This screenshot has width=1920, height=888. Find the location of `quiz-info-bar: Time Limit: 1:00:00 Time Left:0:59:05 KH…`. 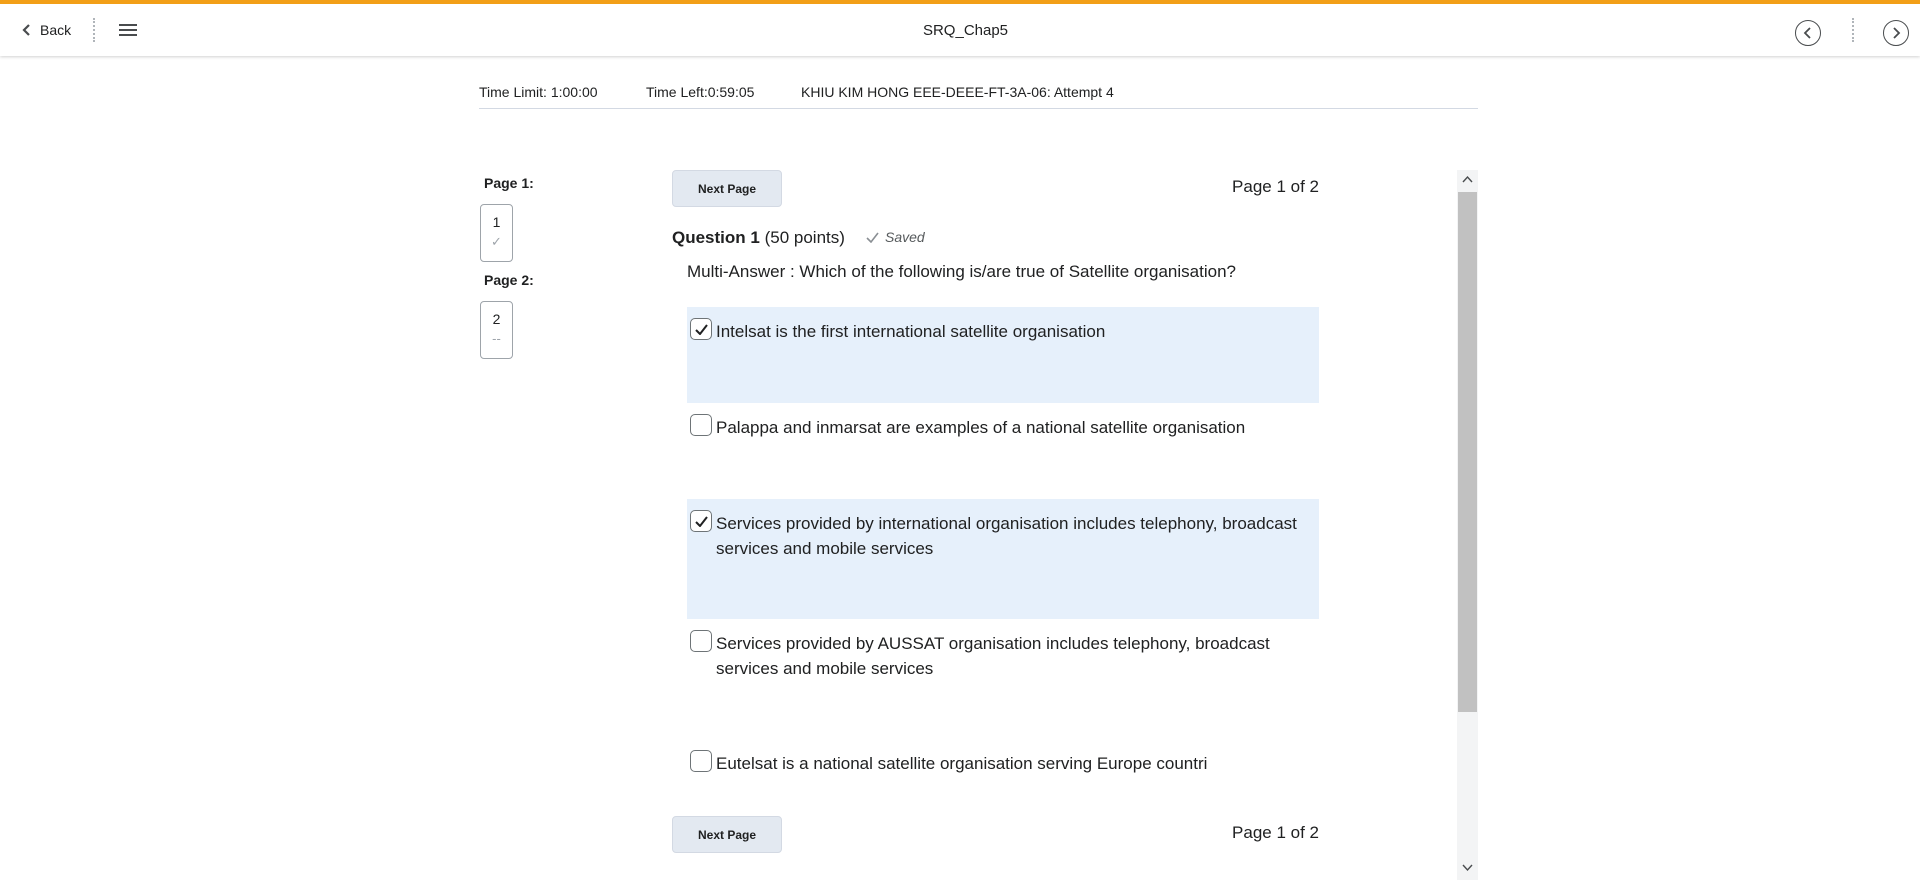

quiz-info-bar: Time Limit: 1:00:00 Time Left:0:59:05 KH… is located at coordinates (978, 95).